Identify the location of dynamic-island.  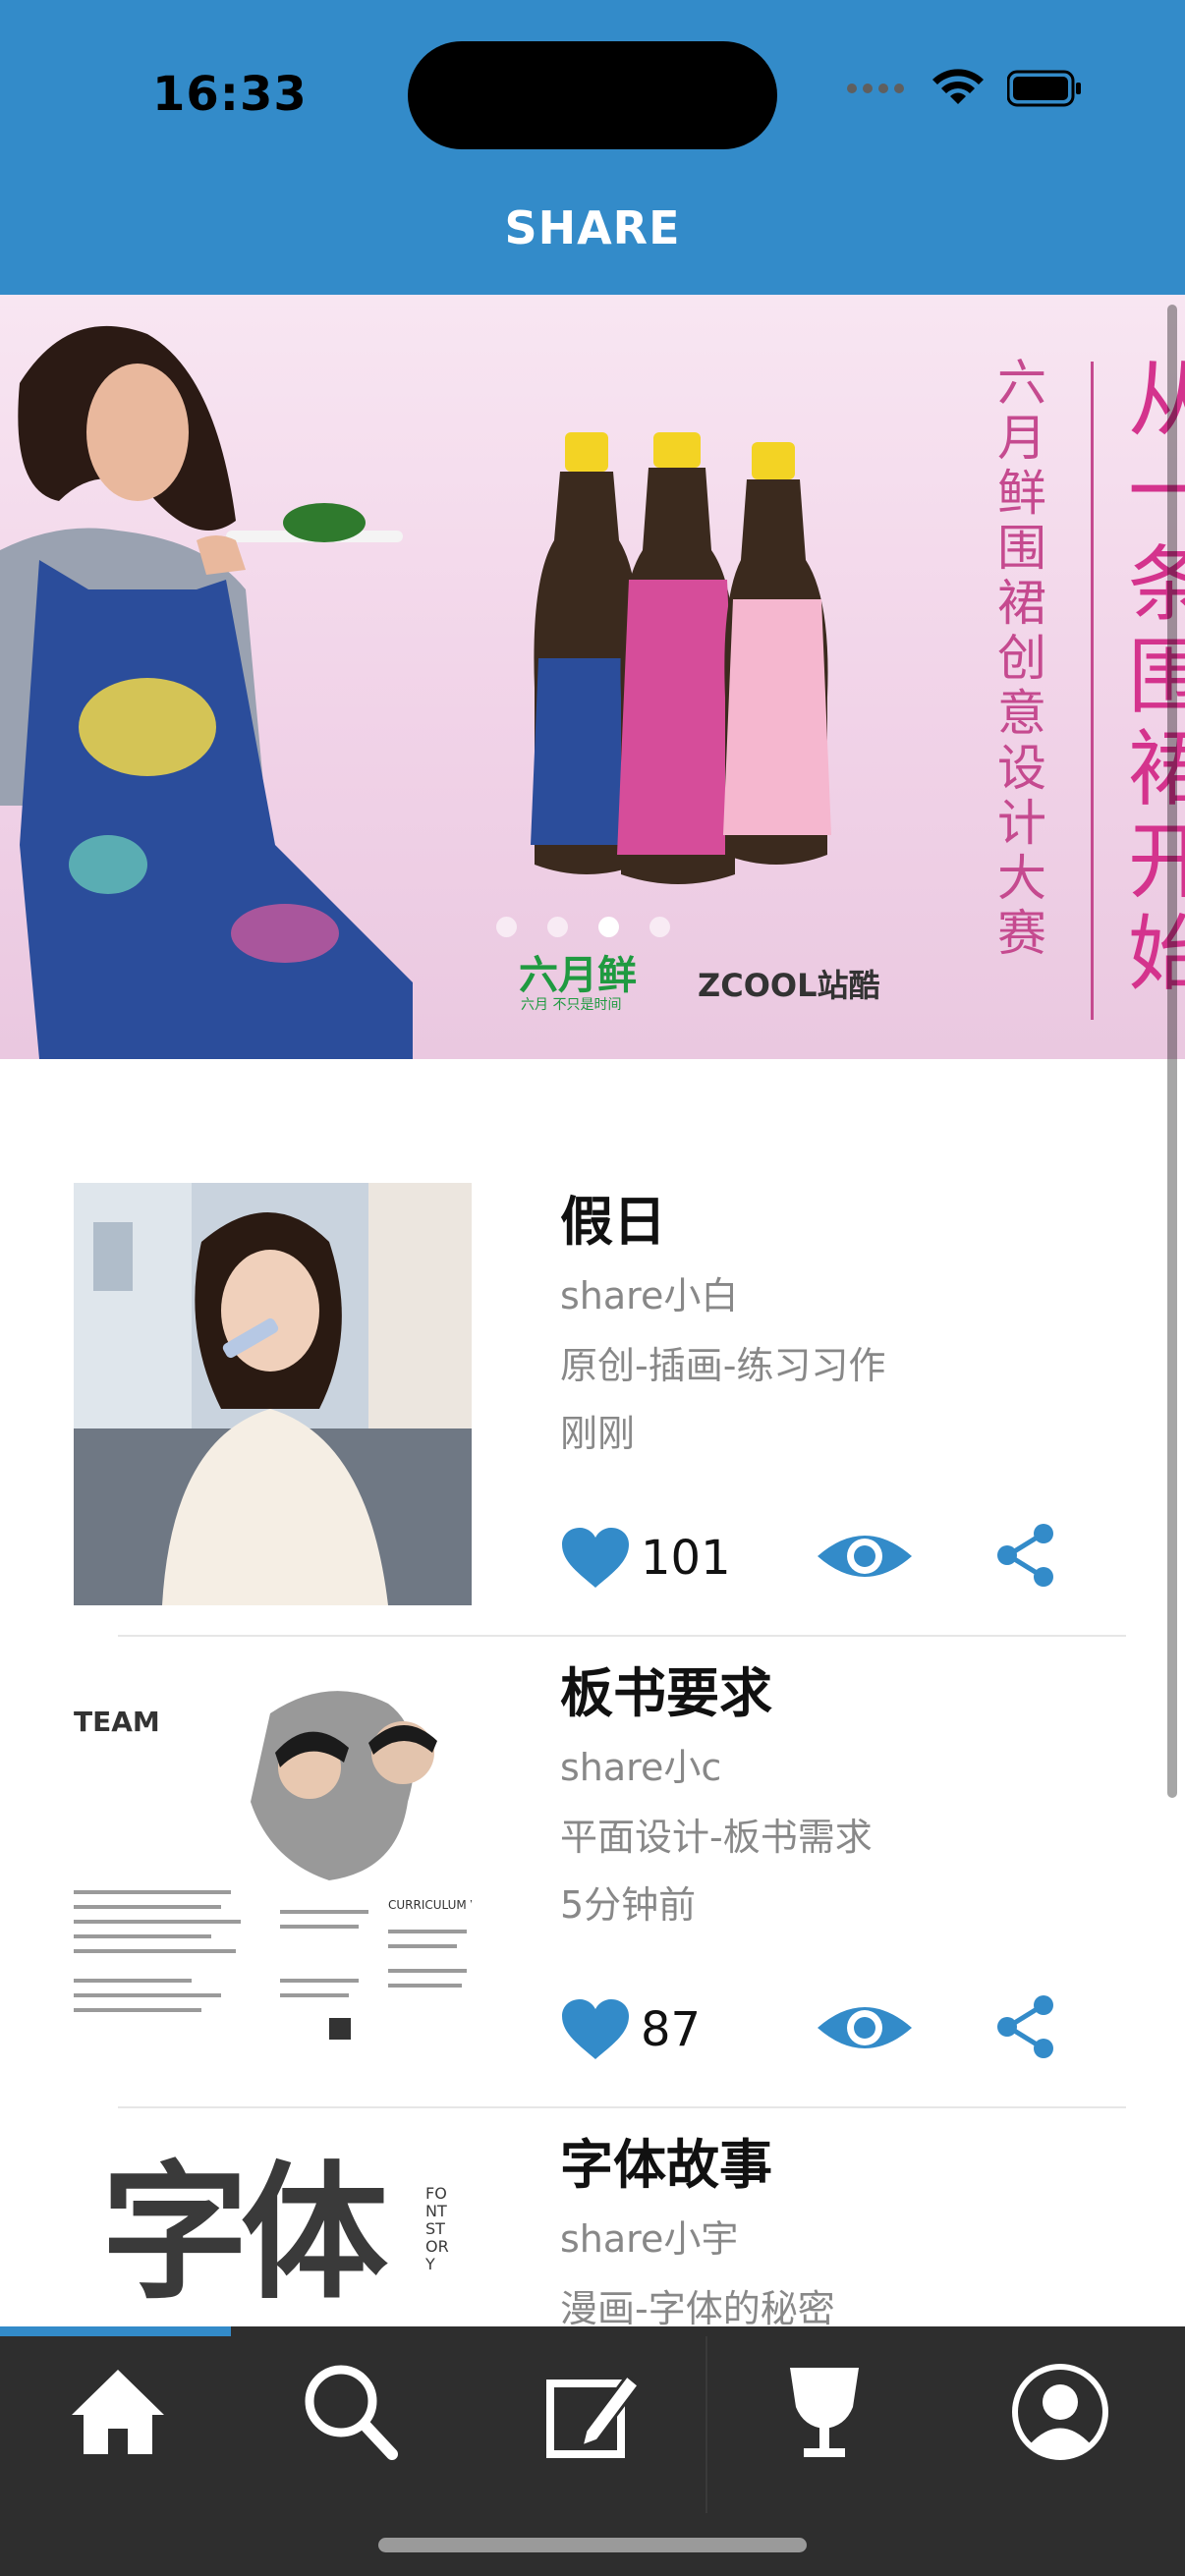
(592, 95).